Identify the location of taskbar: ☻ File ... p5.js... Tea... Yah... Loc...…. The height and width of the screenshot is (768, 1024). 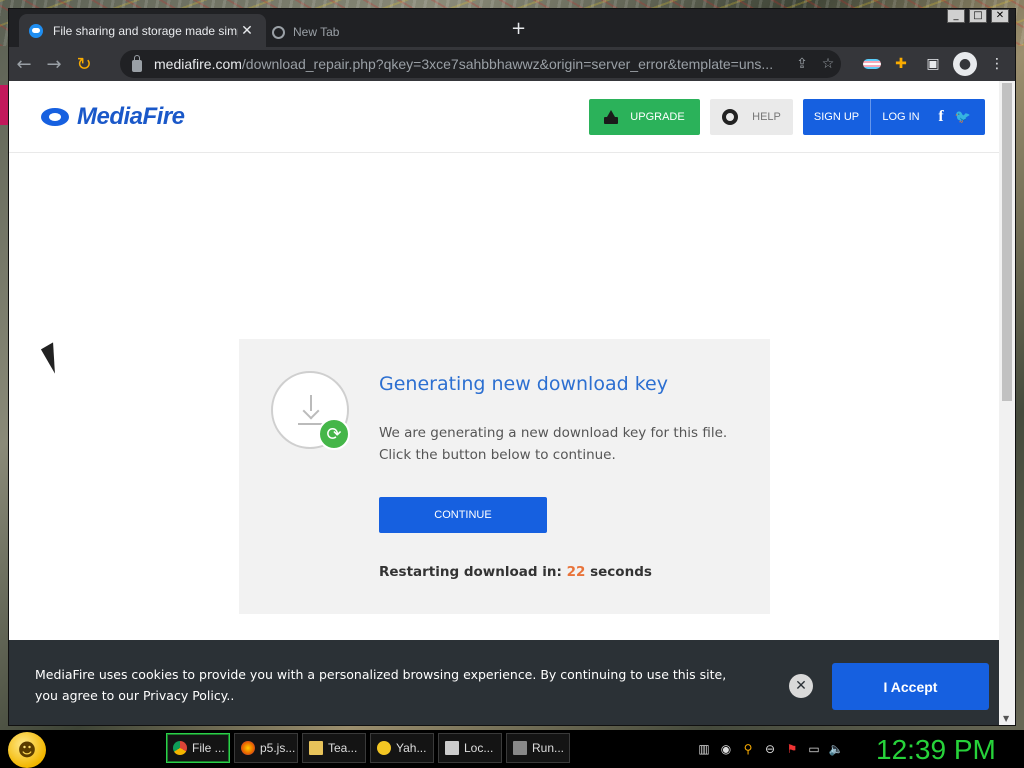
(512, 749).